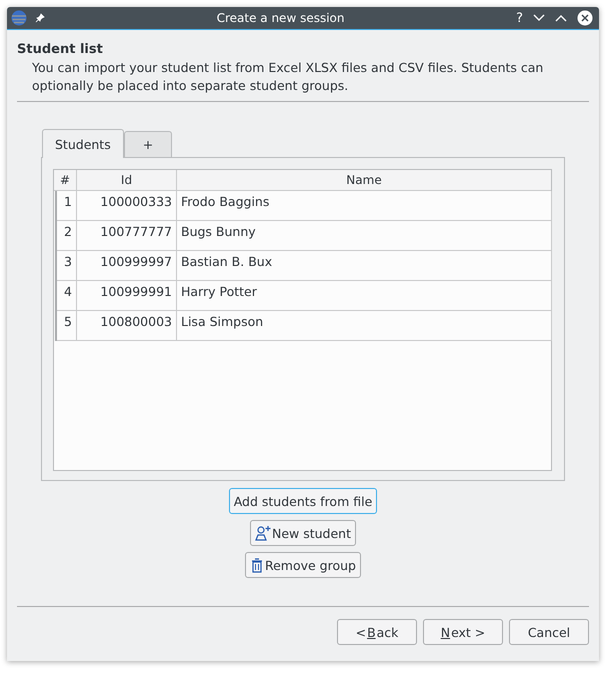 The width and height of the screenshot is (612, 673). What do you see at coordinates (67, 205) in the screenshot?
I see `table-cell: 1` at bounding box center [67, 205].